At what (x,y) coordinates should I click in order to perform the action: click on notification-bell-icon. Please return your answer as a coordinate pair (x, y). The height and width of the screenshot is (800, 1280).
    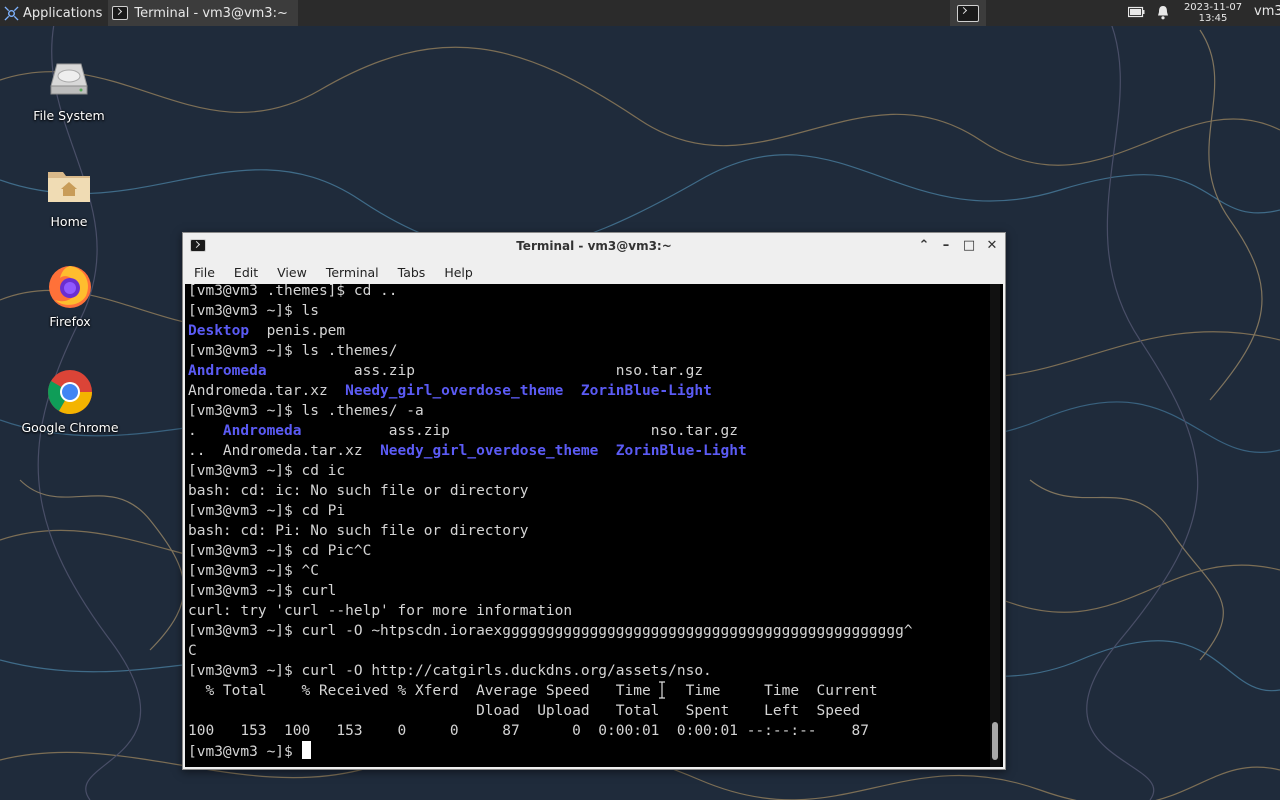
    Looking at the image, I should click on (1163, 12).